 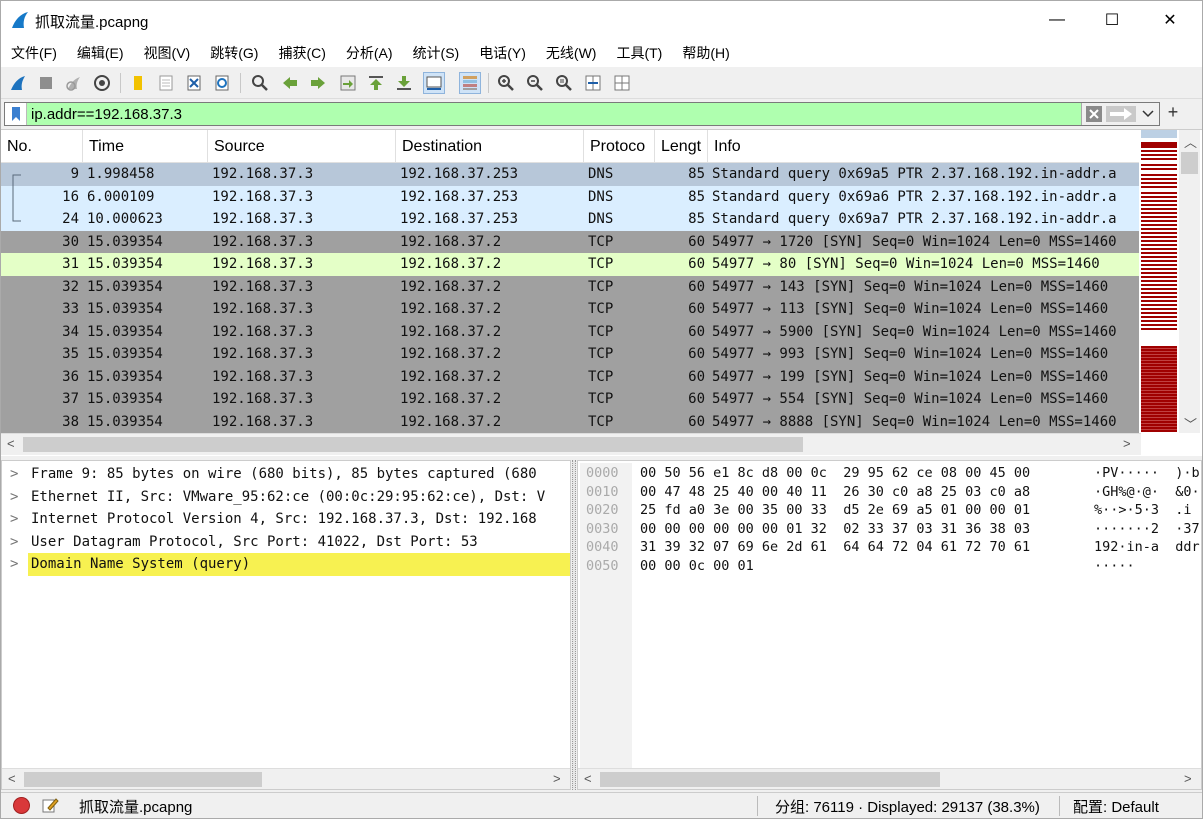 I want to click on column-header-info: Info, so click(x=923, y=146).